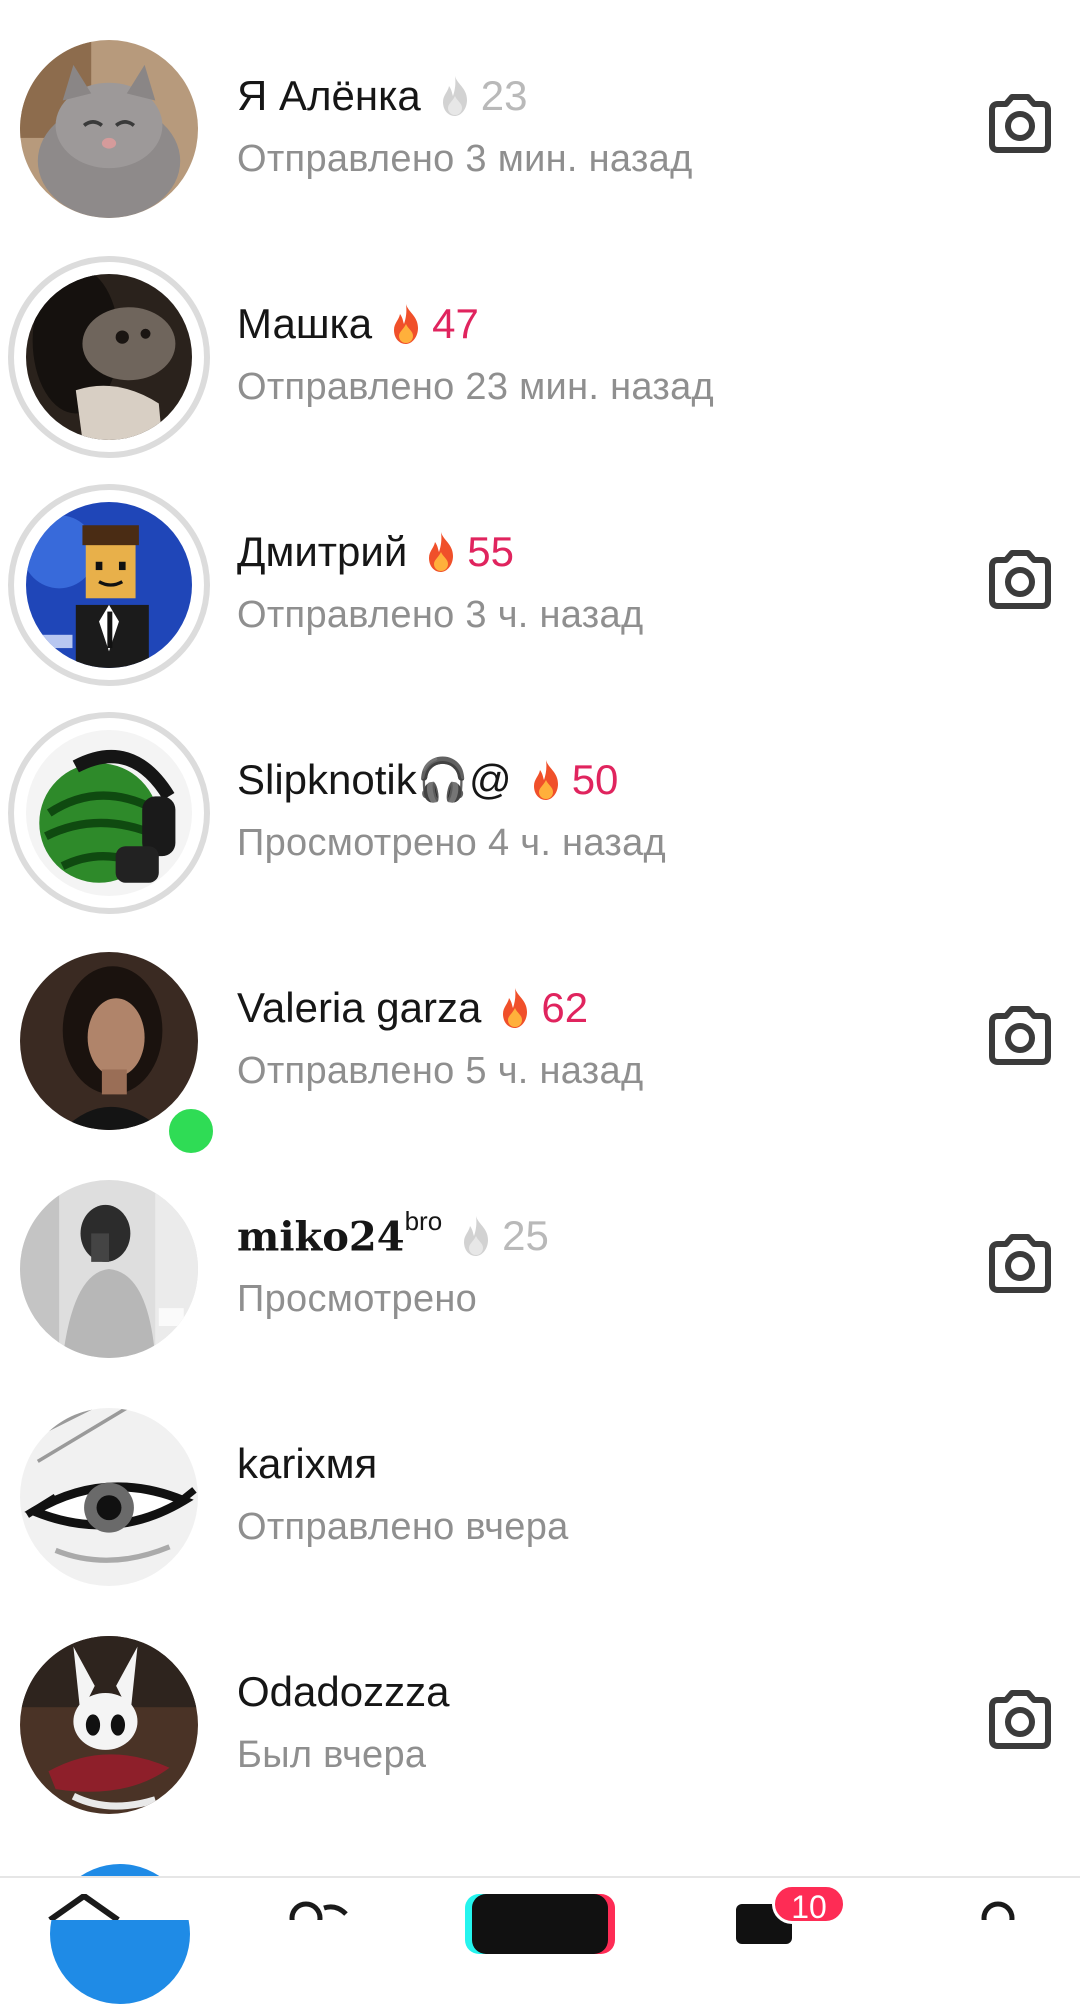  Describe the element at coordinates (322, 551) in the screenshot. I see `contact-name: Дмитрий` at that location.